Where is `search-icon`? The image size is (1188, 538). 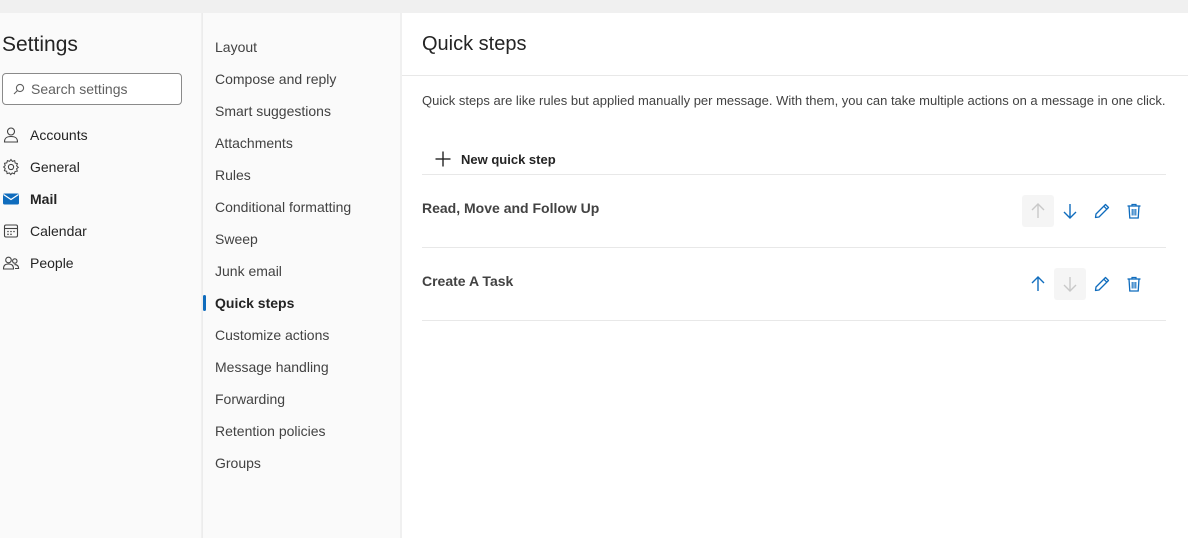
search-icon is located at coordinates (19, 89).